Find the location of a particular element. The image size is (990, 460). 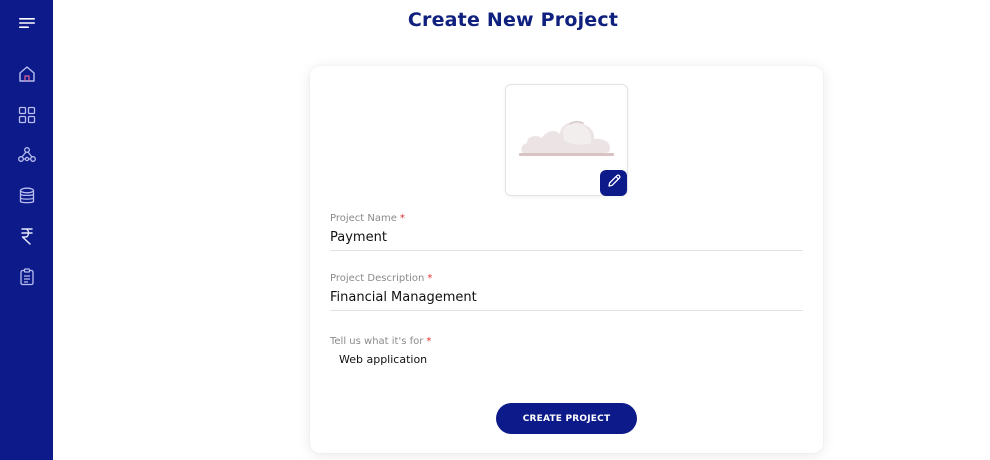

project-name-field: Project Name * is located at coordinates (566, 232).